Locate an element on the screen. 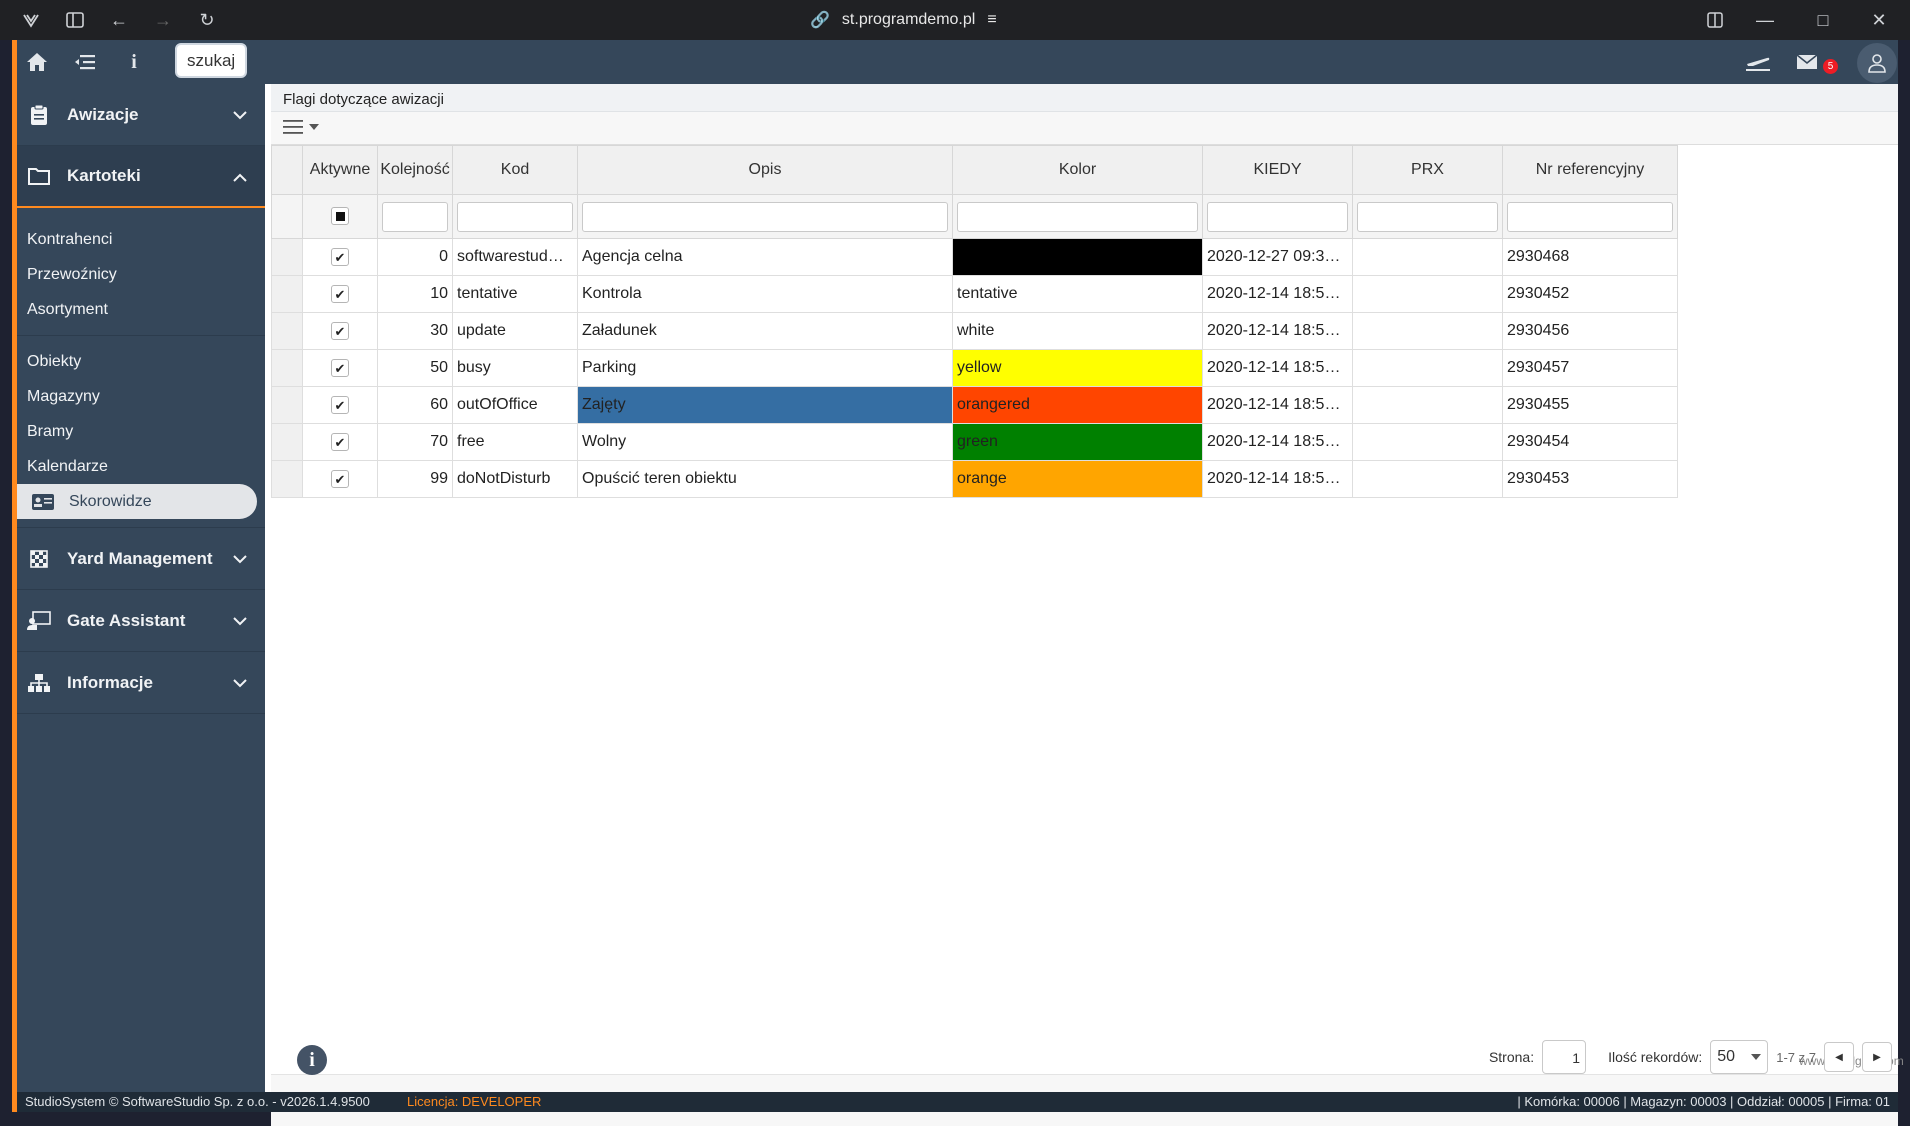 This screenshot has height=1126, width=1910. maximize-icon: □ is located at coordinates (1823, 20).